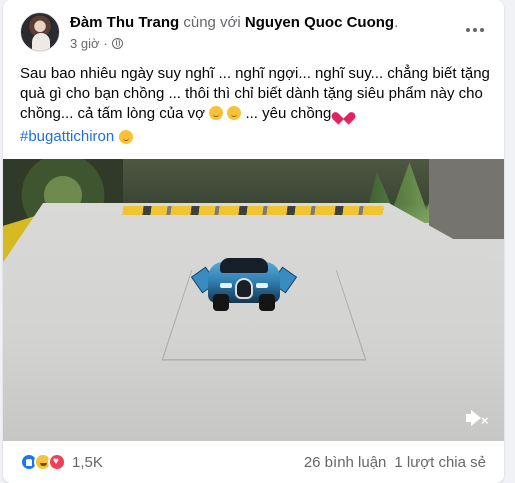  What do you see at coordinates (345, 462) in the screenshot?
I see `comments-count-link: 26 bình luận` at bounding box center [345, 462].